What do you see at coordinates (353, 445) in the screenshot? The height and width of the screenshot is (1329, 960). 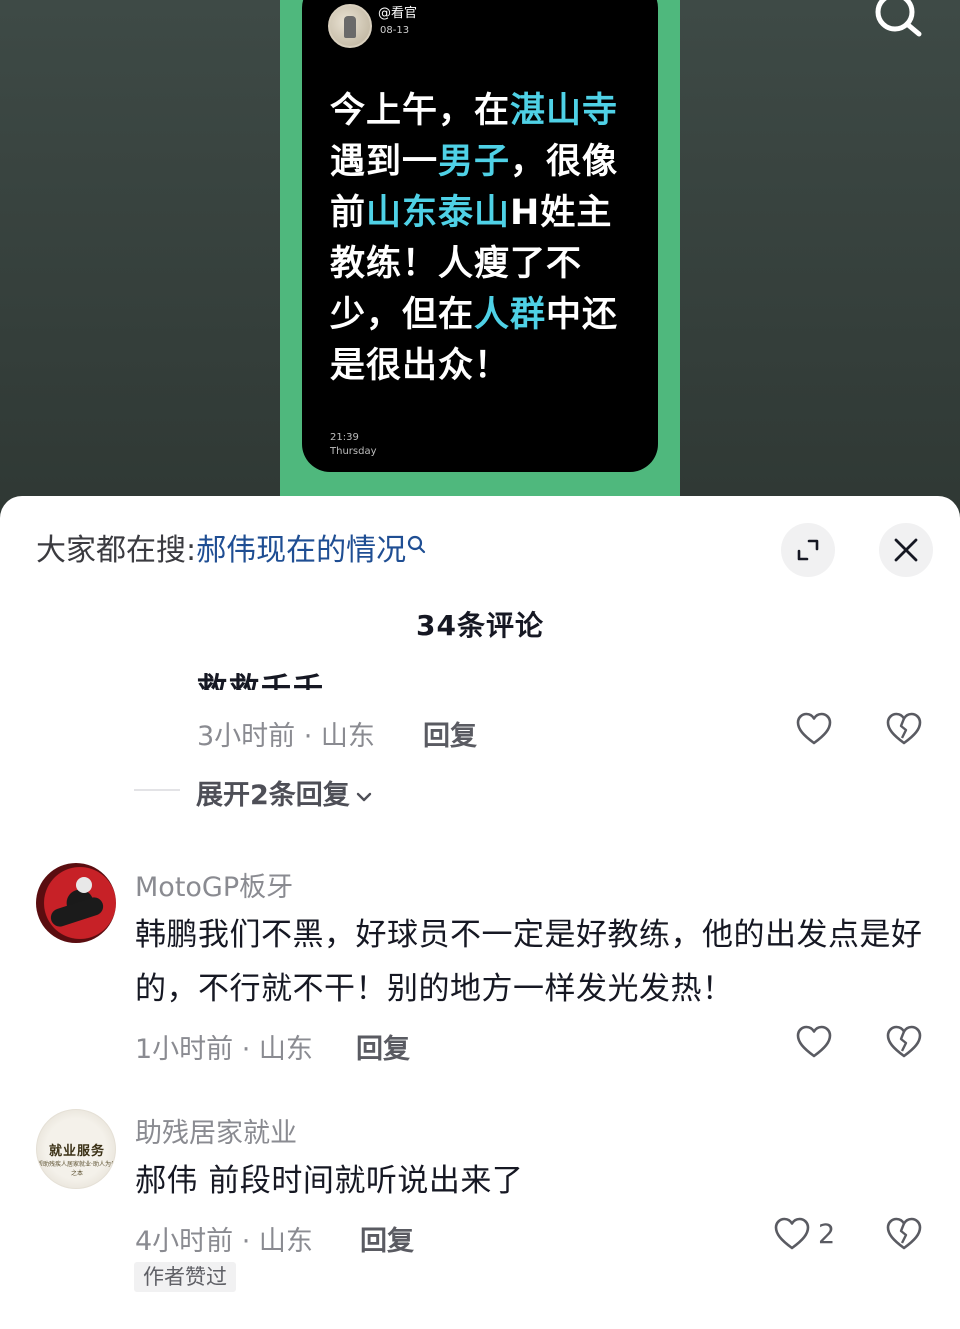 I see `post-time: 21:39 Thursday` at bounding box center [353, 445].